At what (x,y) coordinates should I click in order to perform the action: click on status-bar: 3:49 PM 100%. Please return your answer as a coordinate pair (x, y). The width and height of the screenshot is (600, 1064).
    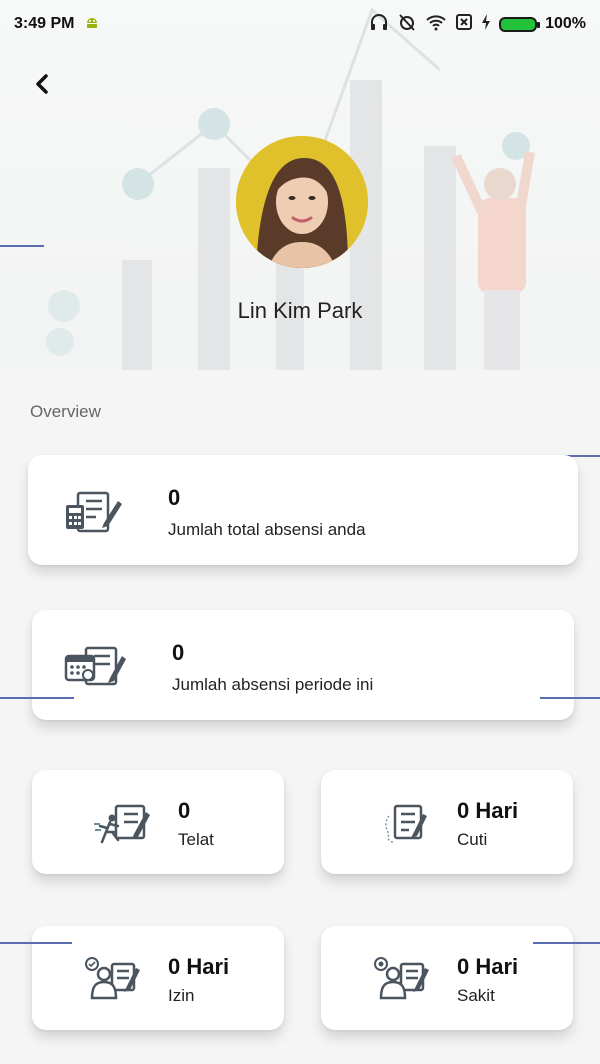
    Looking at the image, I should click on (300, 24).